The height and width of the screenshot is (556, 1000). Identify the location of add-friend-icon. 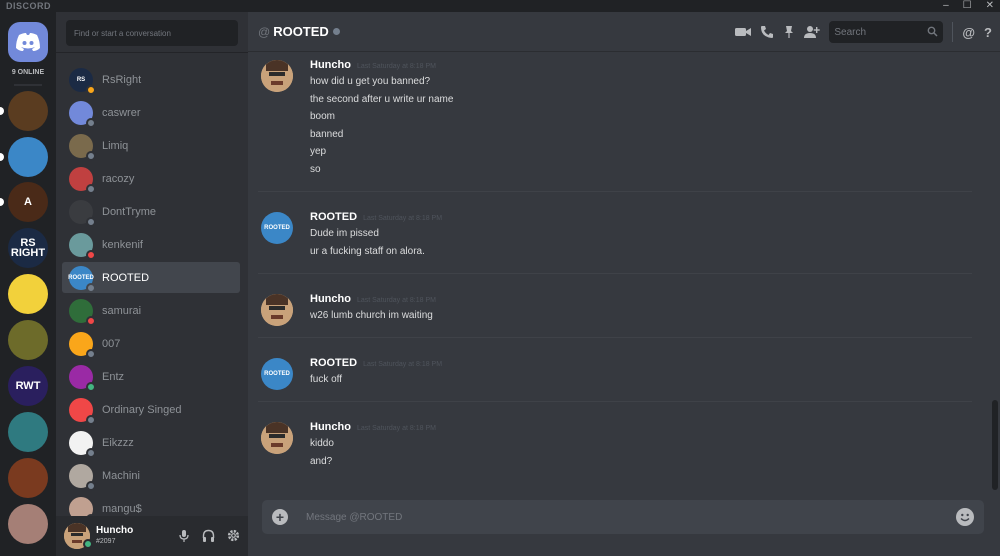
(812, 32).